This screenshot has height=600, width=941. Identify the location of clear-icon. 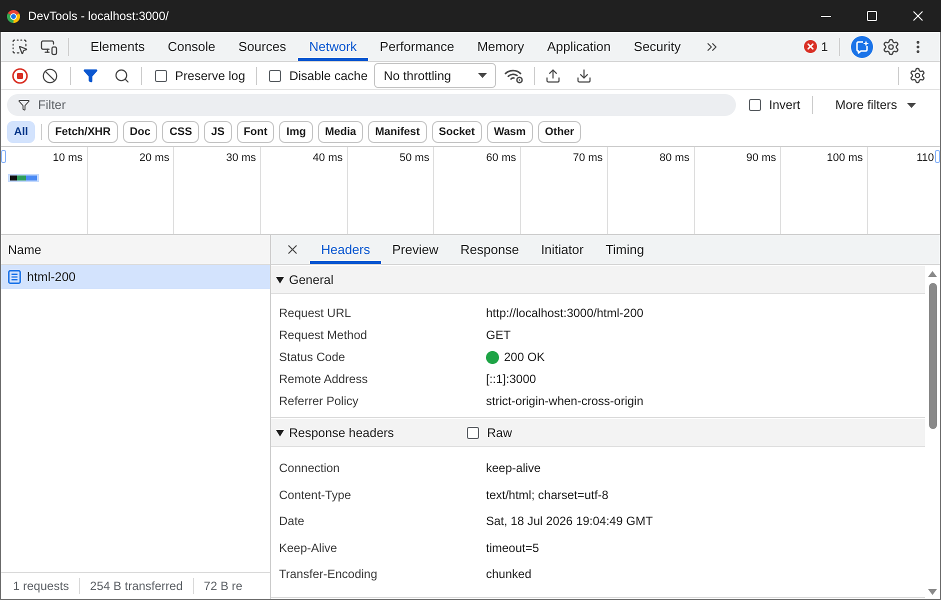
(50, 76).